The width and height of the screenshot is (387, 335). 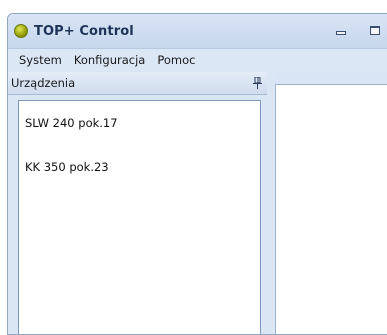 What do you see at coordinates (271, 203) in the screenshot?
I see `panel-splitter` at bounding box center [271, 203].